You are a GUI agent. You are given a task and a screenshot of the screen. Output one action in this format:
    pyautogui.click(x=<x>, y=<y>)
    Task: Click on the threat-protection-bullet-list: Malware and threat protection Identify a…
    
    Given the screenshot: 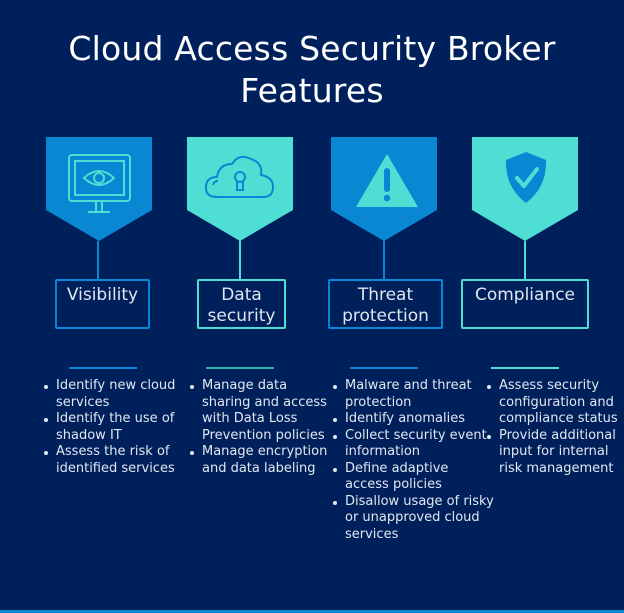 What is the action you would take?
    pyautogui.click(x=412, y=460)
    